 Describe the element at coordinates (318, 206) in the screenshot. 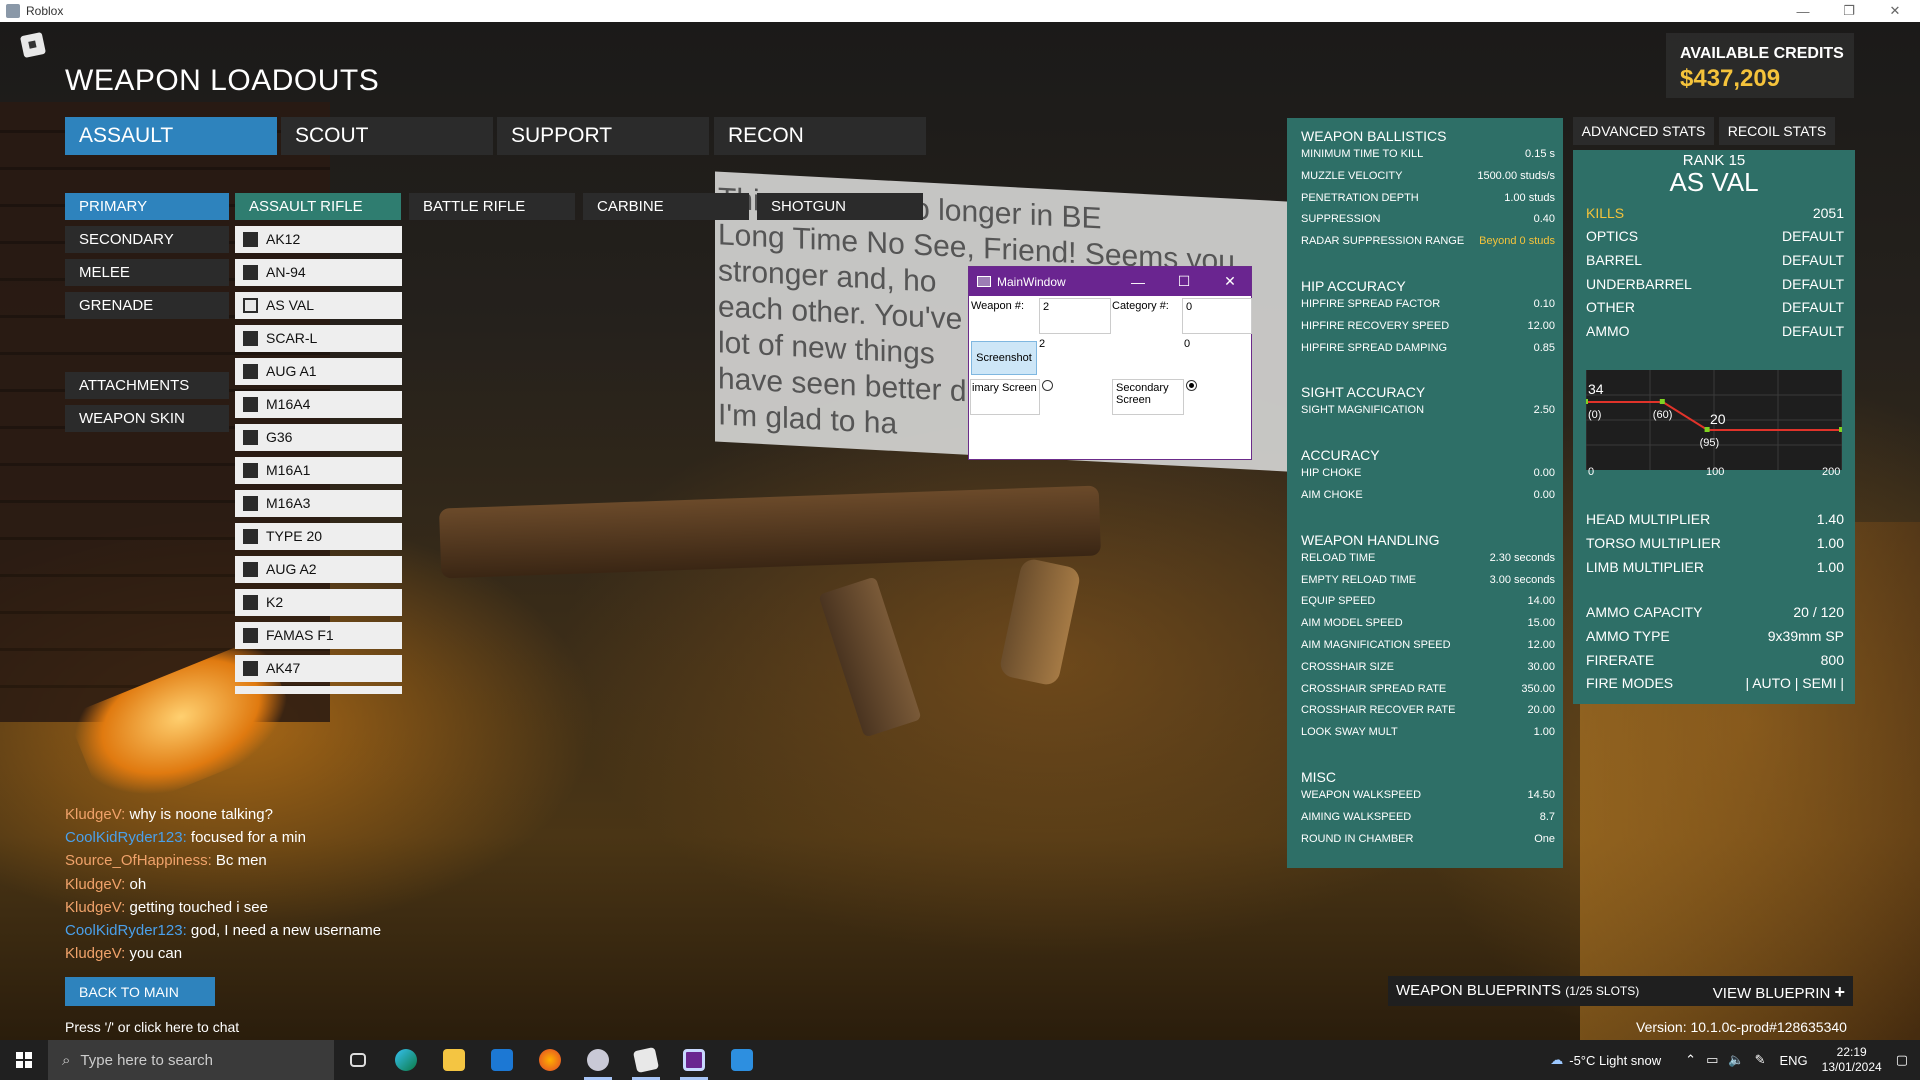

I see `type-assault-rifle: ASSAULT RIFLE` at that location.